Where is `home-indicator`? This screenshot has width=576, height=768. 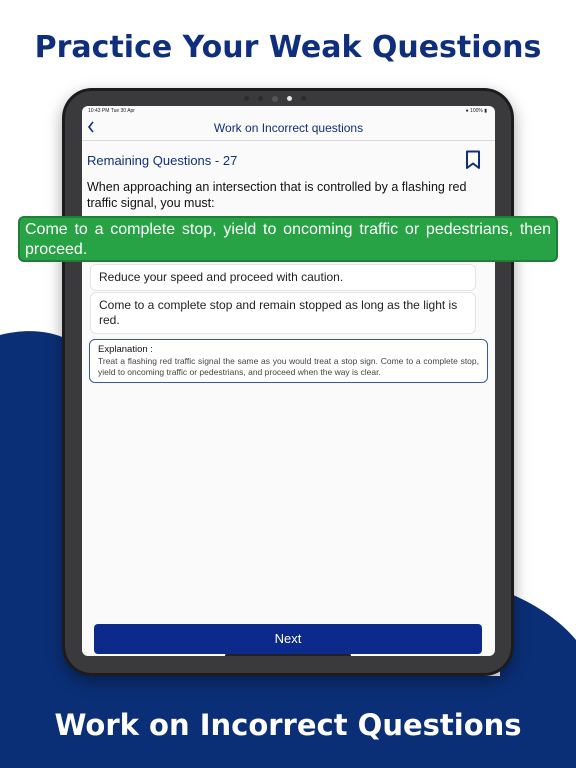 home-indicator is located at coordinates (288, 655).